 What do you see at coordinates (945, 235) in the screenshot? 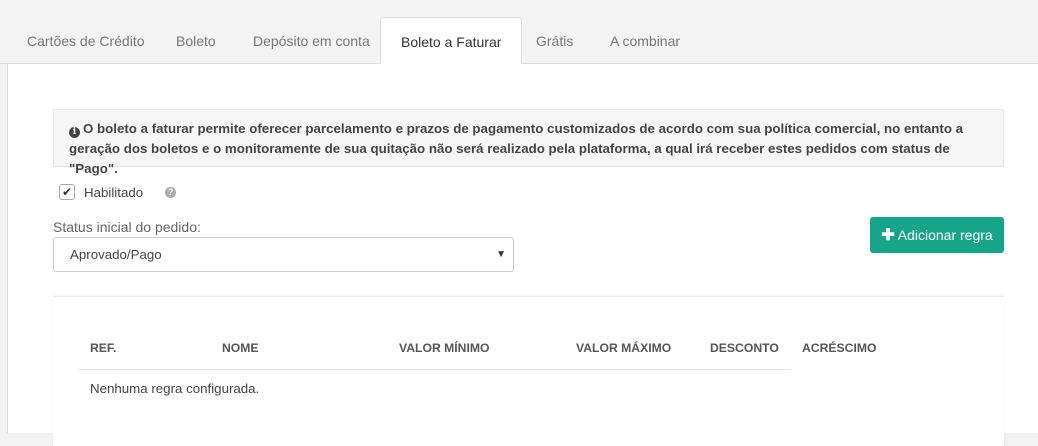
I see `add-rule-label: Adicionar regra` at bounding box center [945, 235].